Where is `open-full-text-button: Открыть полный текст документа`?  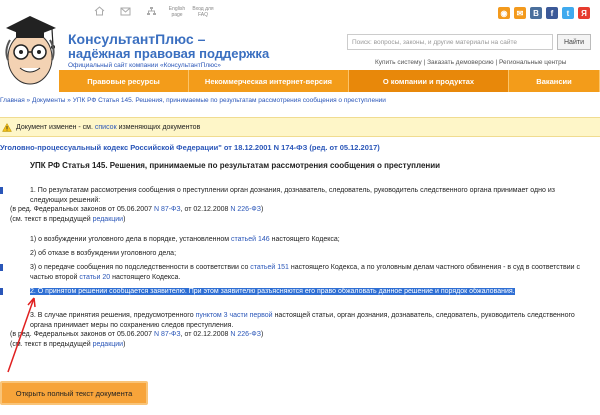 open-full-text-button: Открыть полный текст документа is located at coordinates (74, 393).